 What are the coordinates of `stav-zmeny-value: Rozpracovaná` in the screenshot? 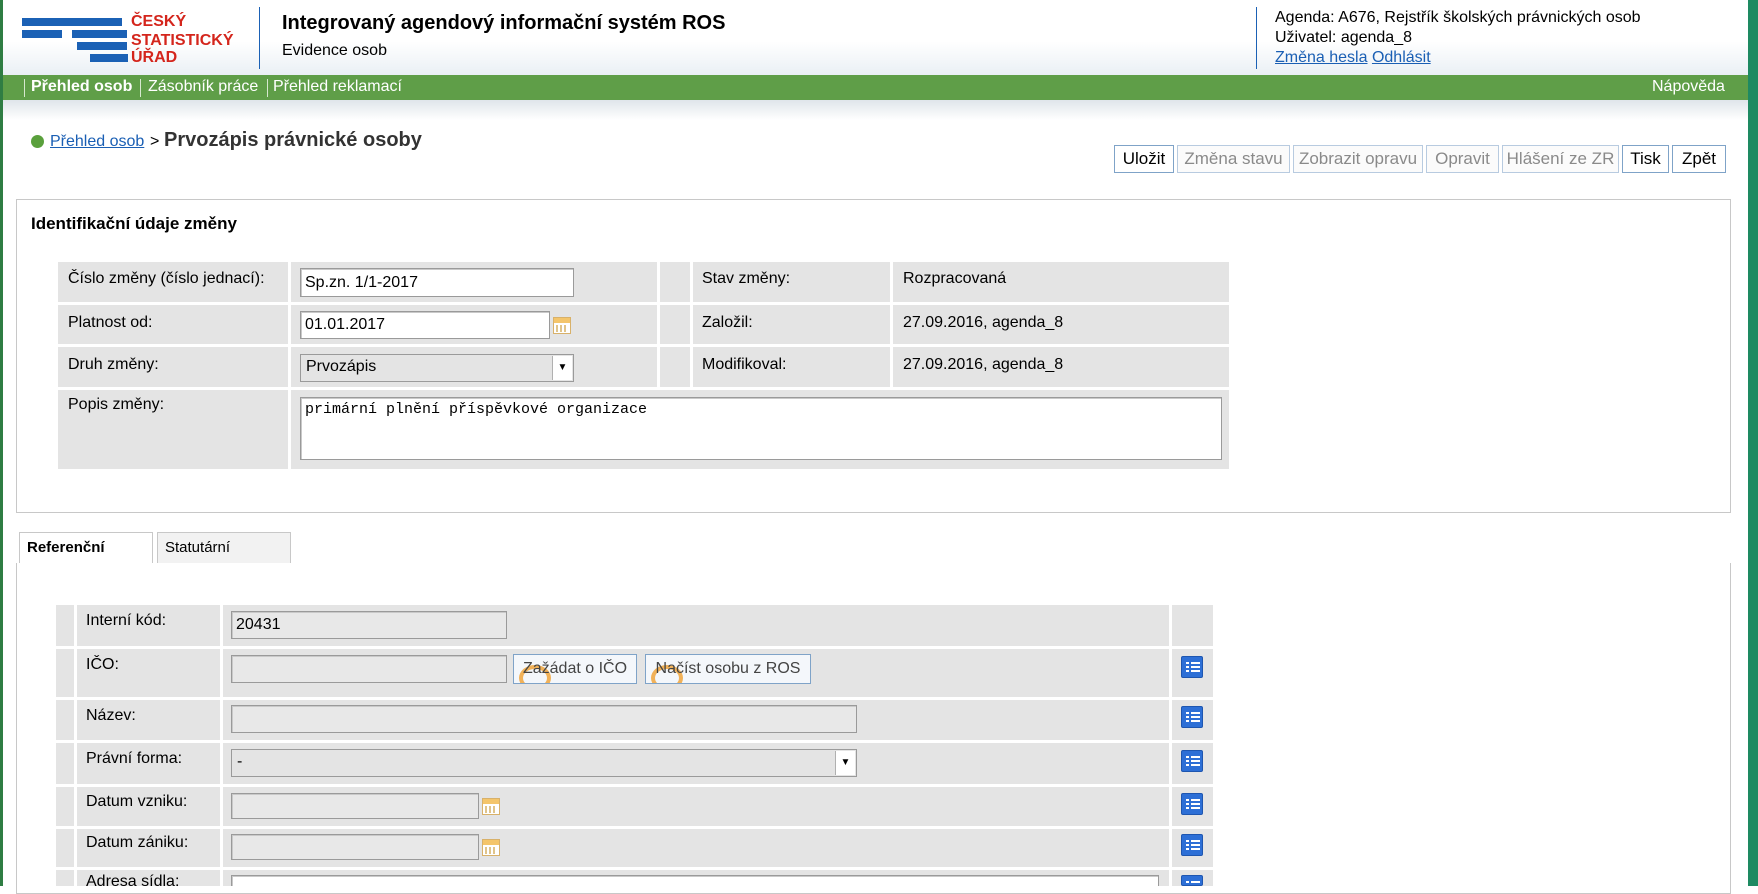 It's located at (955, 278).